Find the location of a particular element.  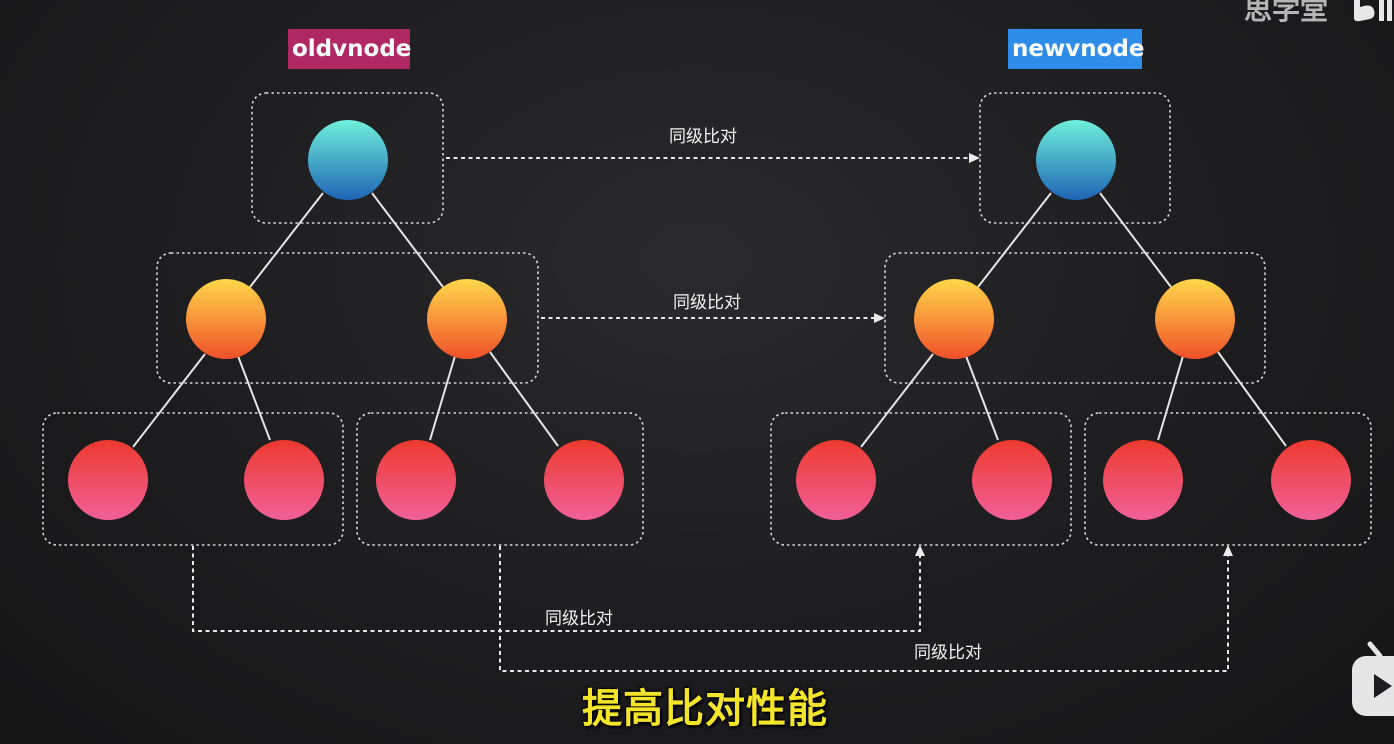

compare-label-level2: 同级比对 is located at coordinates (707, 303).